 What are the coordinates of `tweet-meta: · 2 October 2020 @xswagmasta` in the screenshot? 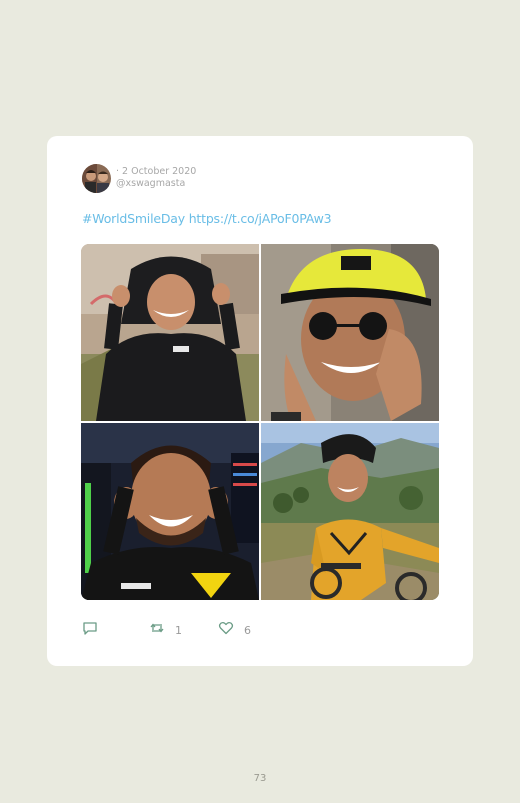 It's located at (156, 178).